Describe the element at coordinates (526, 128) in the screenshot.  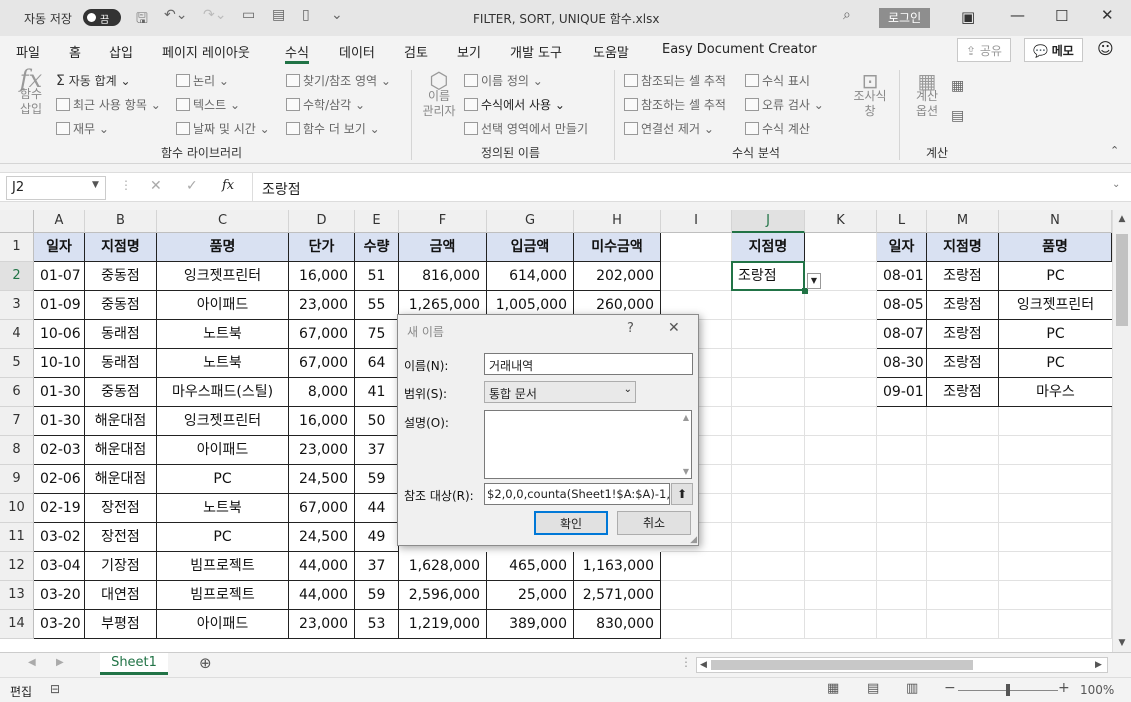
I see `create-from-selection-button: 선택 영역에서 만들기` at that location.